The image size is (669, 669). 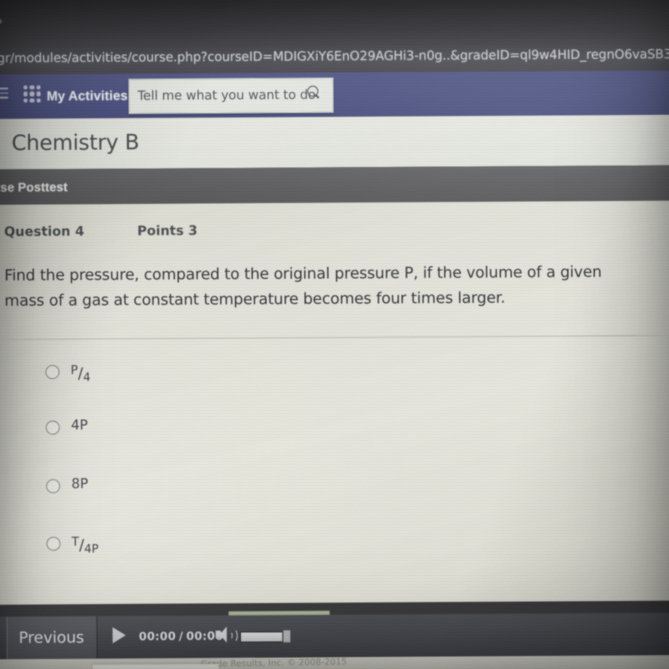 What do you see at coordinates (32, 94) in the screenshot?
I see `waffle-grid-icon` at bounding box center [32, 94].